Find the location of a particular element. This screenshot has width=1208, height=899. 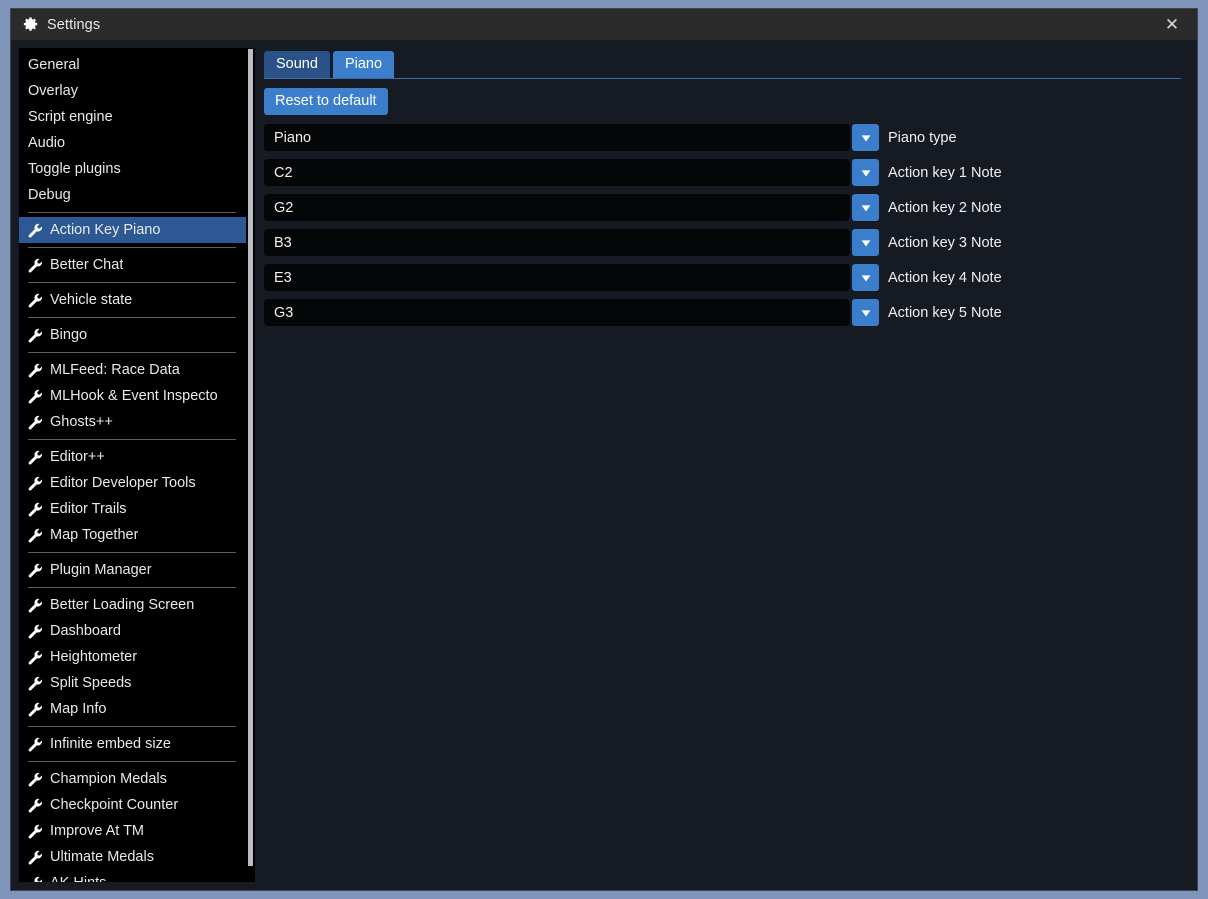

sidebar-item-map-info: Map Info is located at coordinates (132, 709).